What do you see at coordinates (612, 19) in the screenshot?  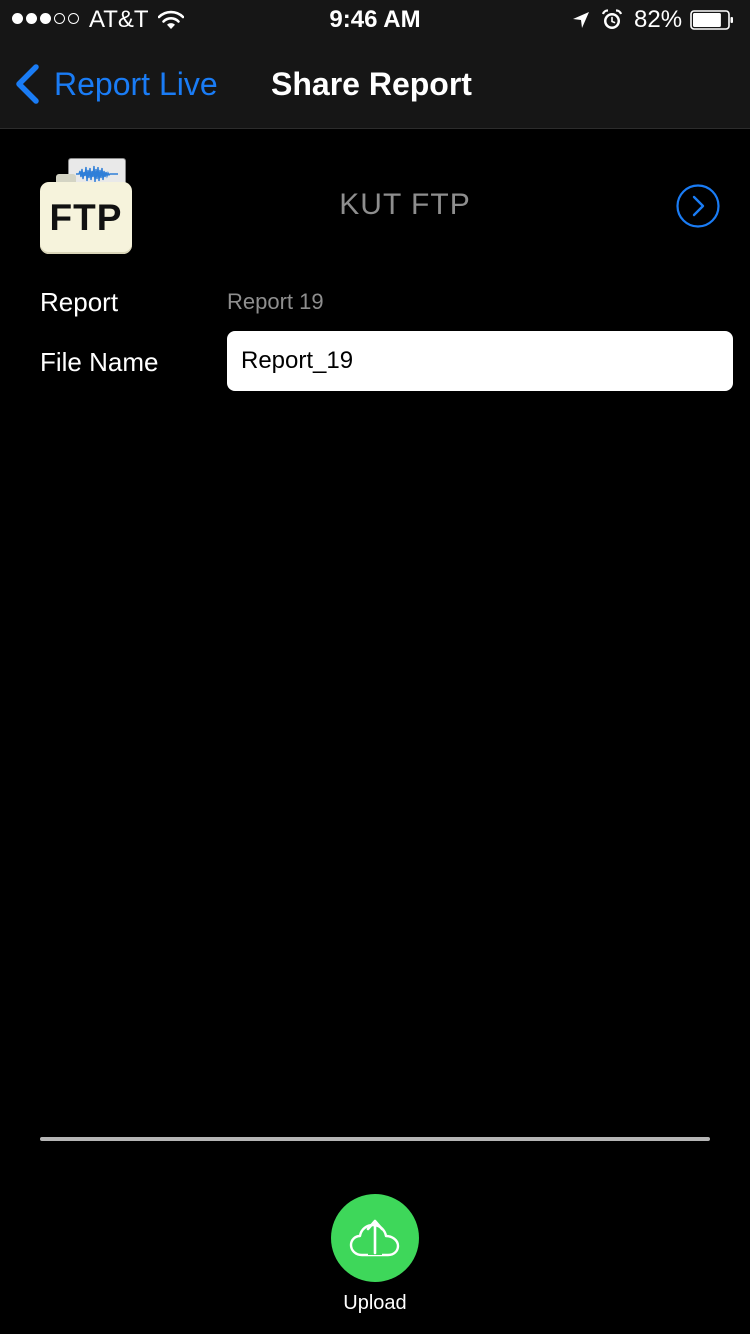 I see `alarm-icon` at bounding box center [612, 19].